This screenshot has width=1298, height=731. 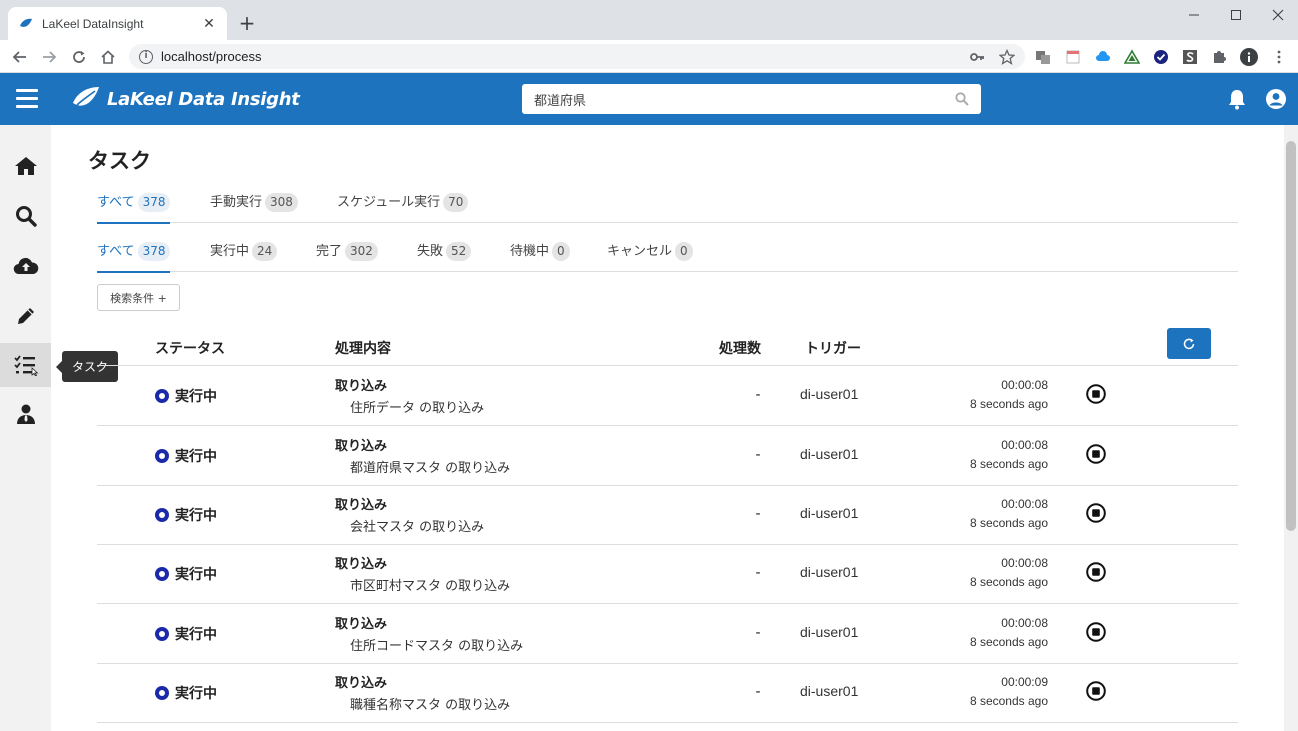 What do you see at coordinates (134, 257) in the screenshot?
I see `tab-status-all: すべて 378` at bounding box center [134, 257].